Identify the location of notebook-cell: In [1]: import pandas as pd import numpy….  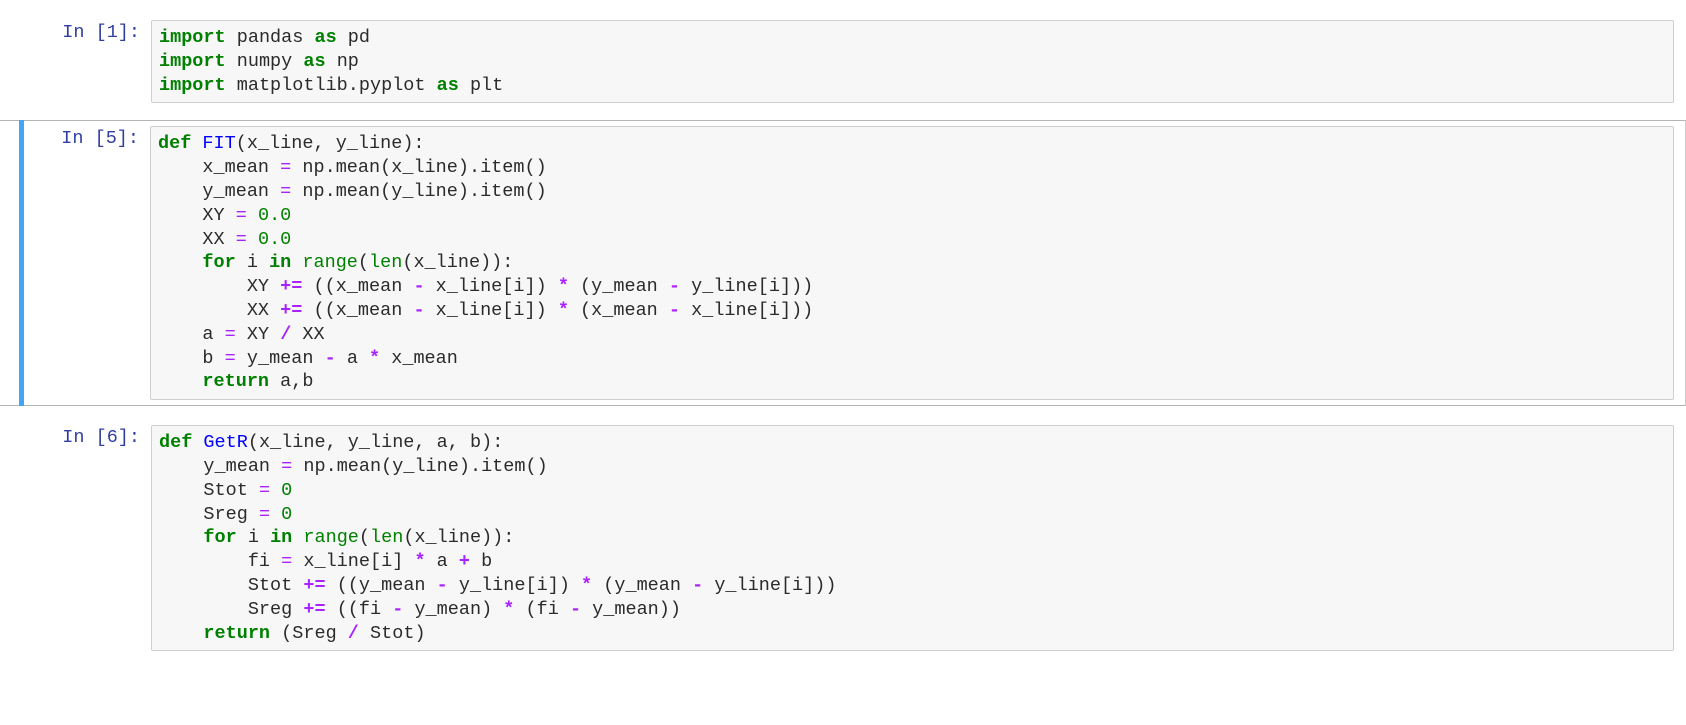
(843, 62).